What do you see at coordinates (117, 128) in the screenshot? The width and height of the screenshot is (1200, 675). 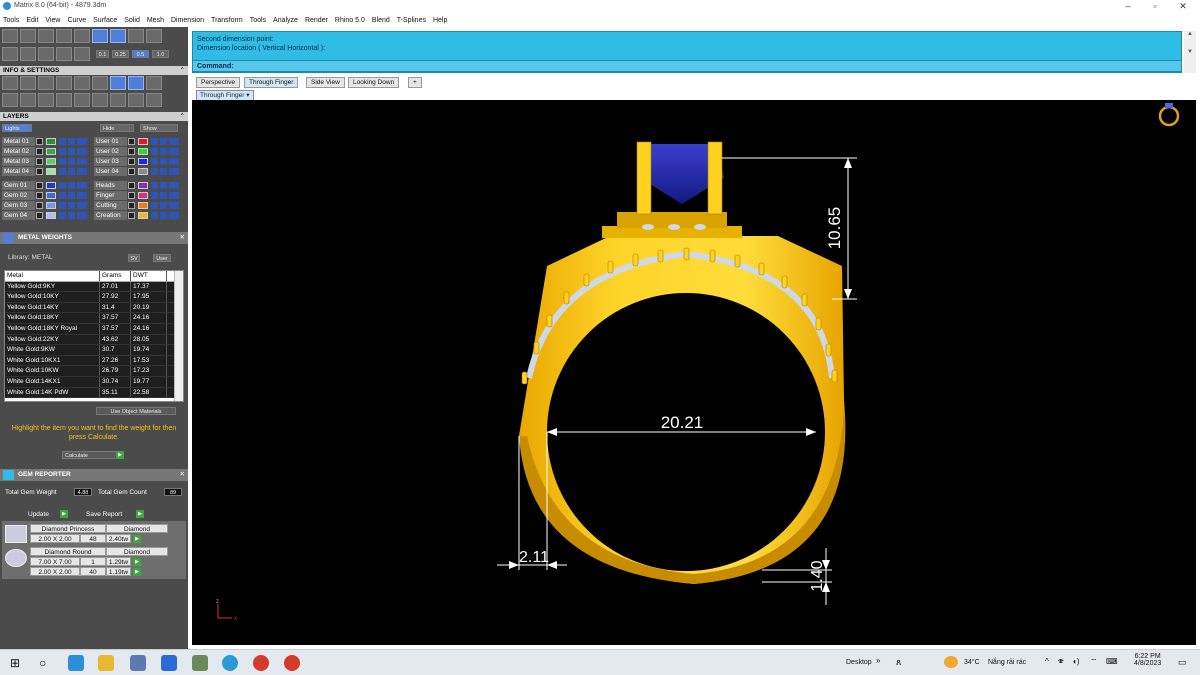 I see `hide-button: Hide` at bounding box center [117, 128].